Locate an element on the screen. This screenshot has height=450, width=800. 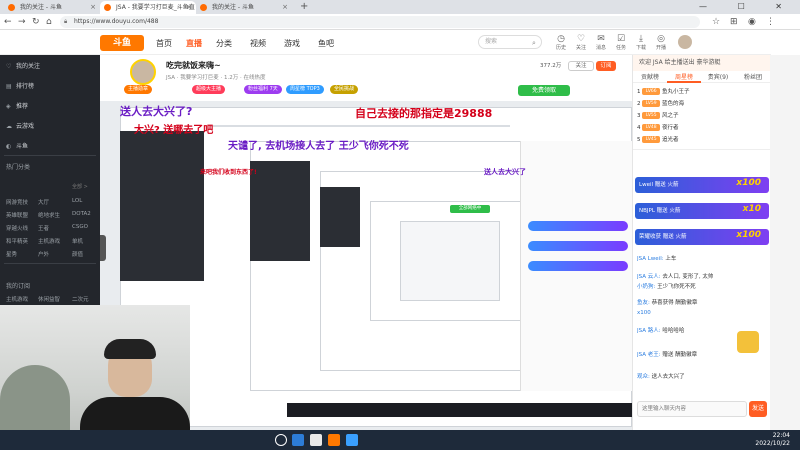
tab-weekstar: 周星榜 is located at coordinates (684, 77).